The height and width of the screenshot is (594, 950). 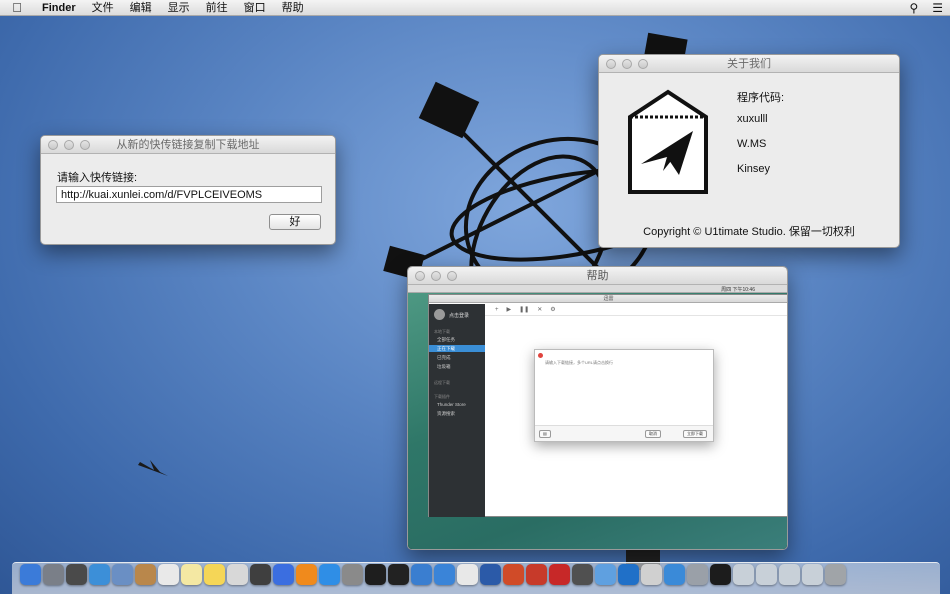 I want to click on notes-icon, so click(x=191, y=574).